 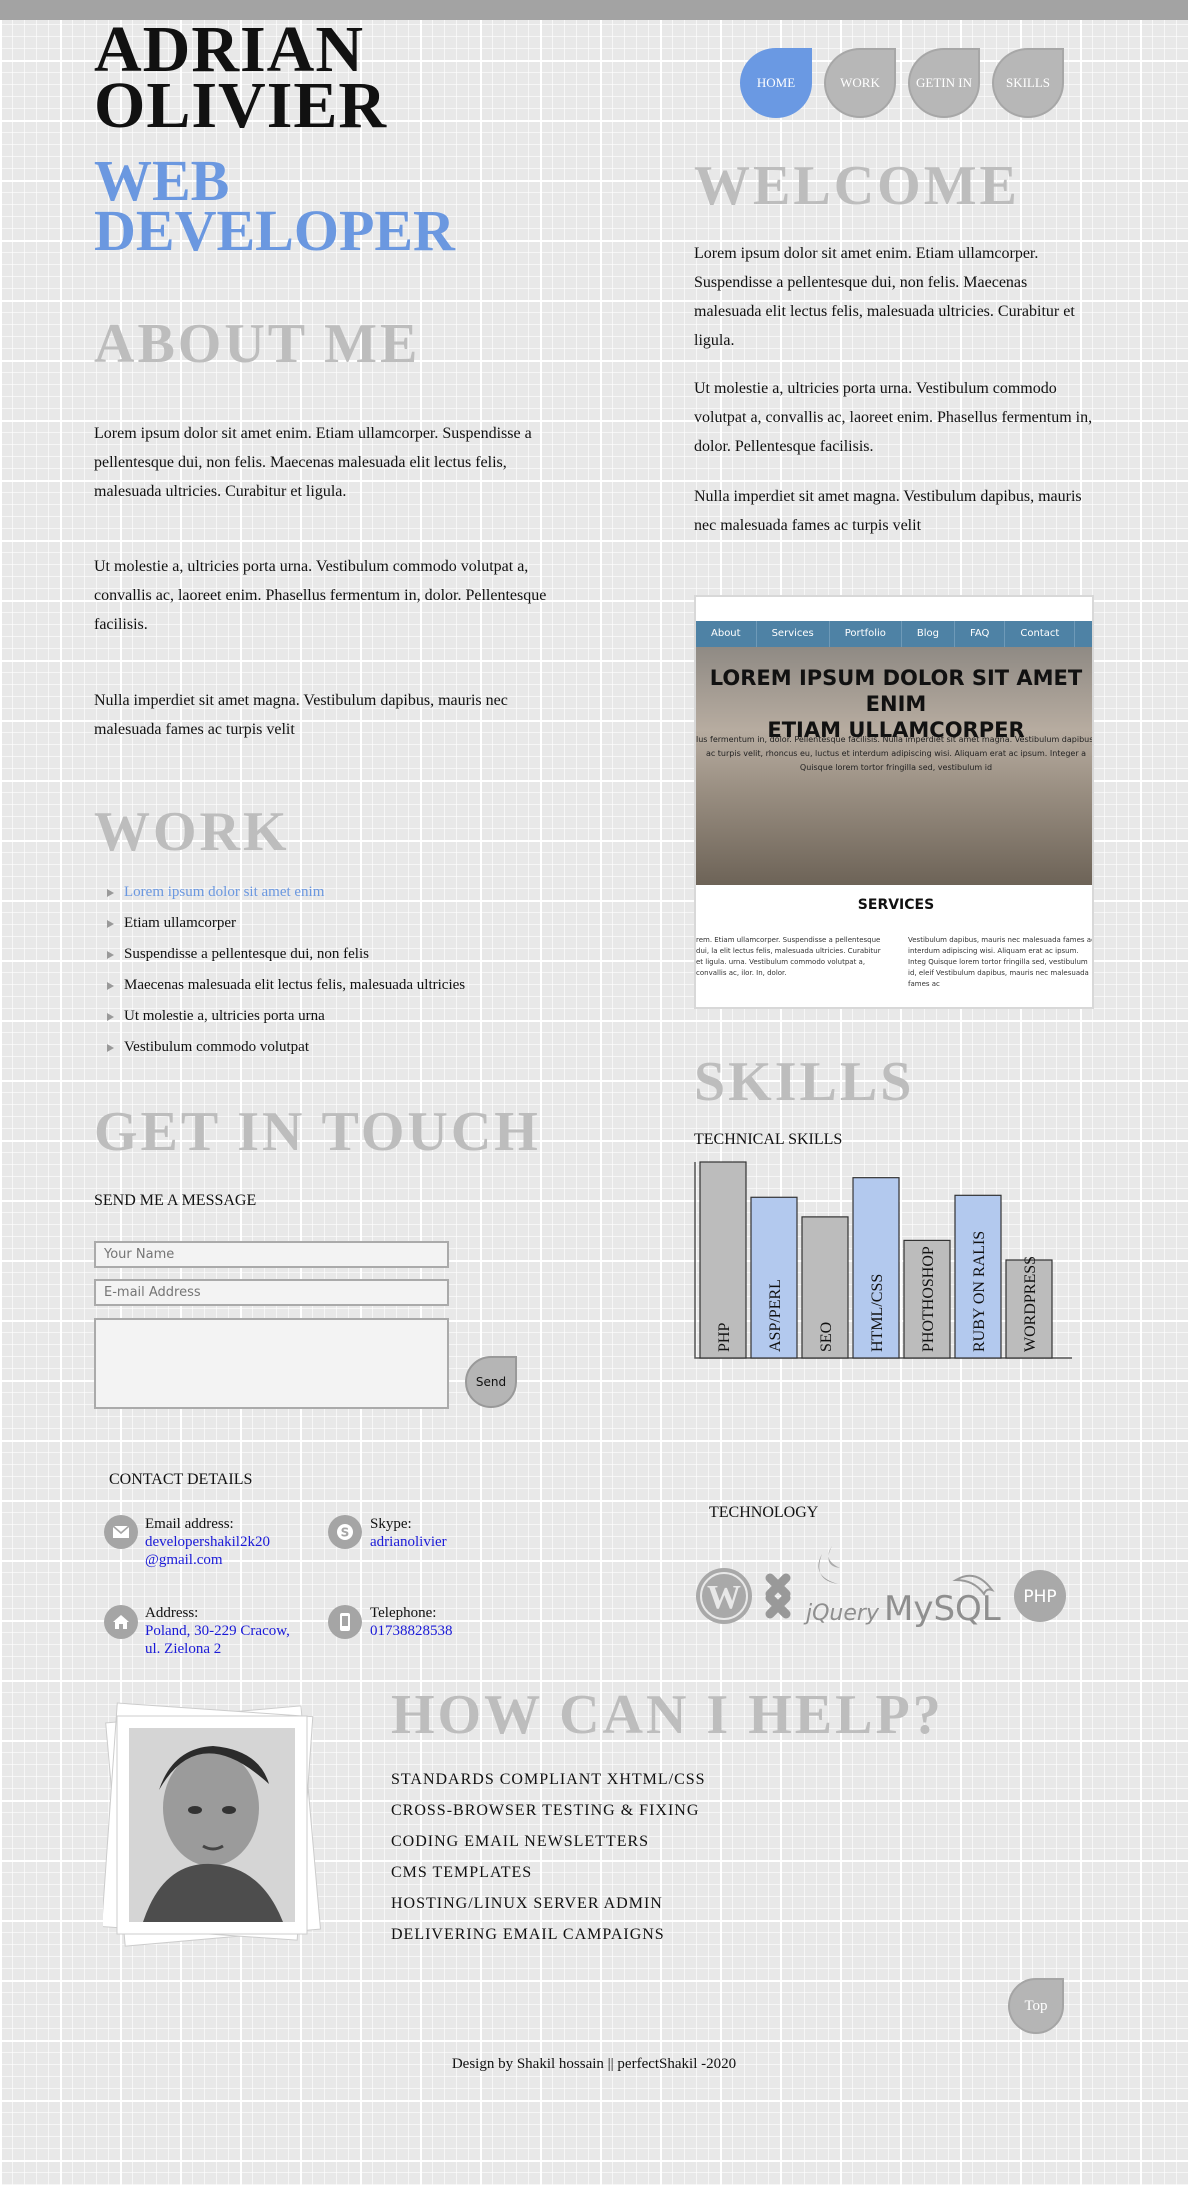 I want to click on skill-bar-label: HTML/CSS, so click(x=877, y=1313).